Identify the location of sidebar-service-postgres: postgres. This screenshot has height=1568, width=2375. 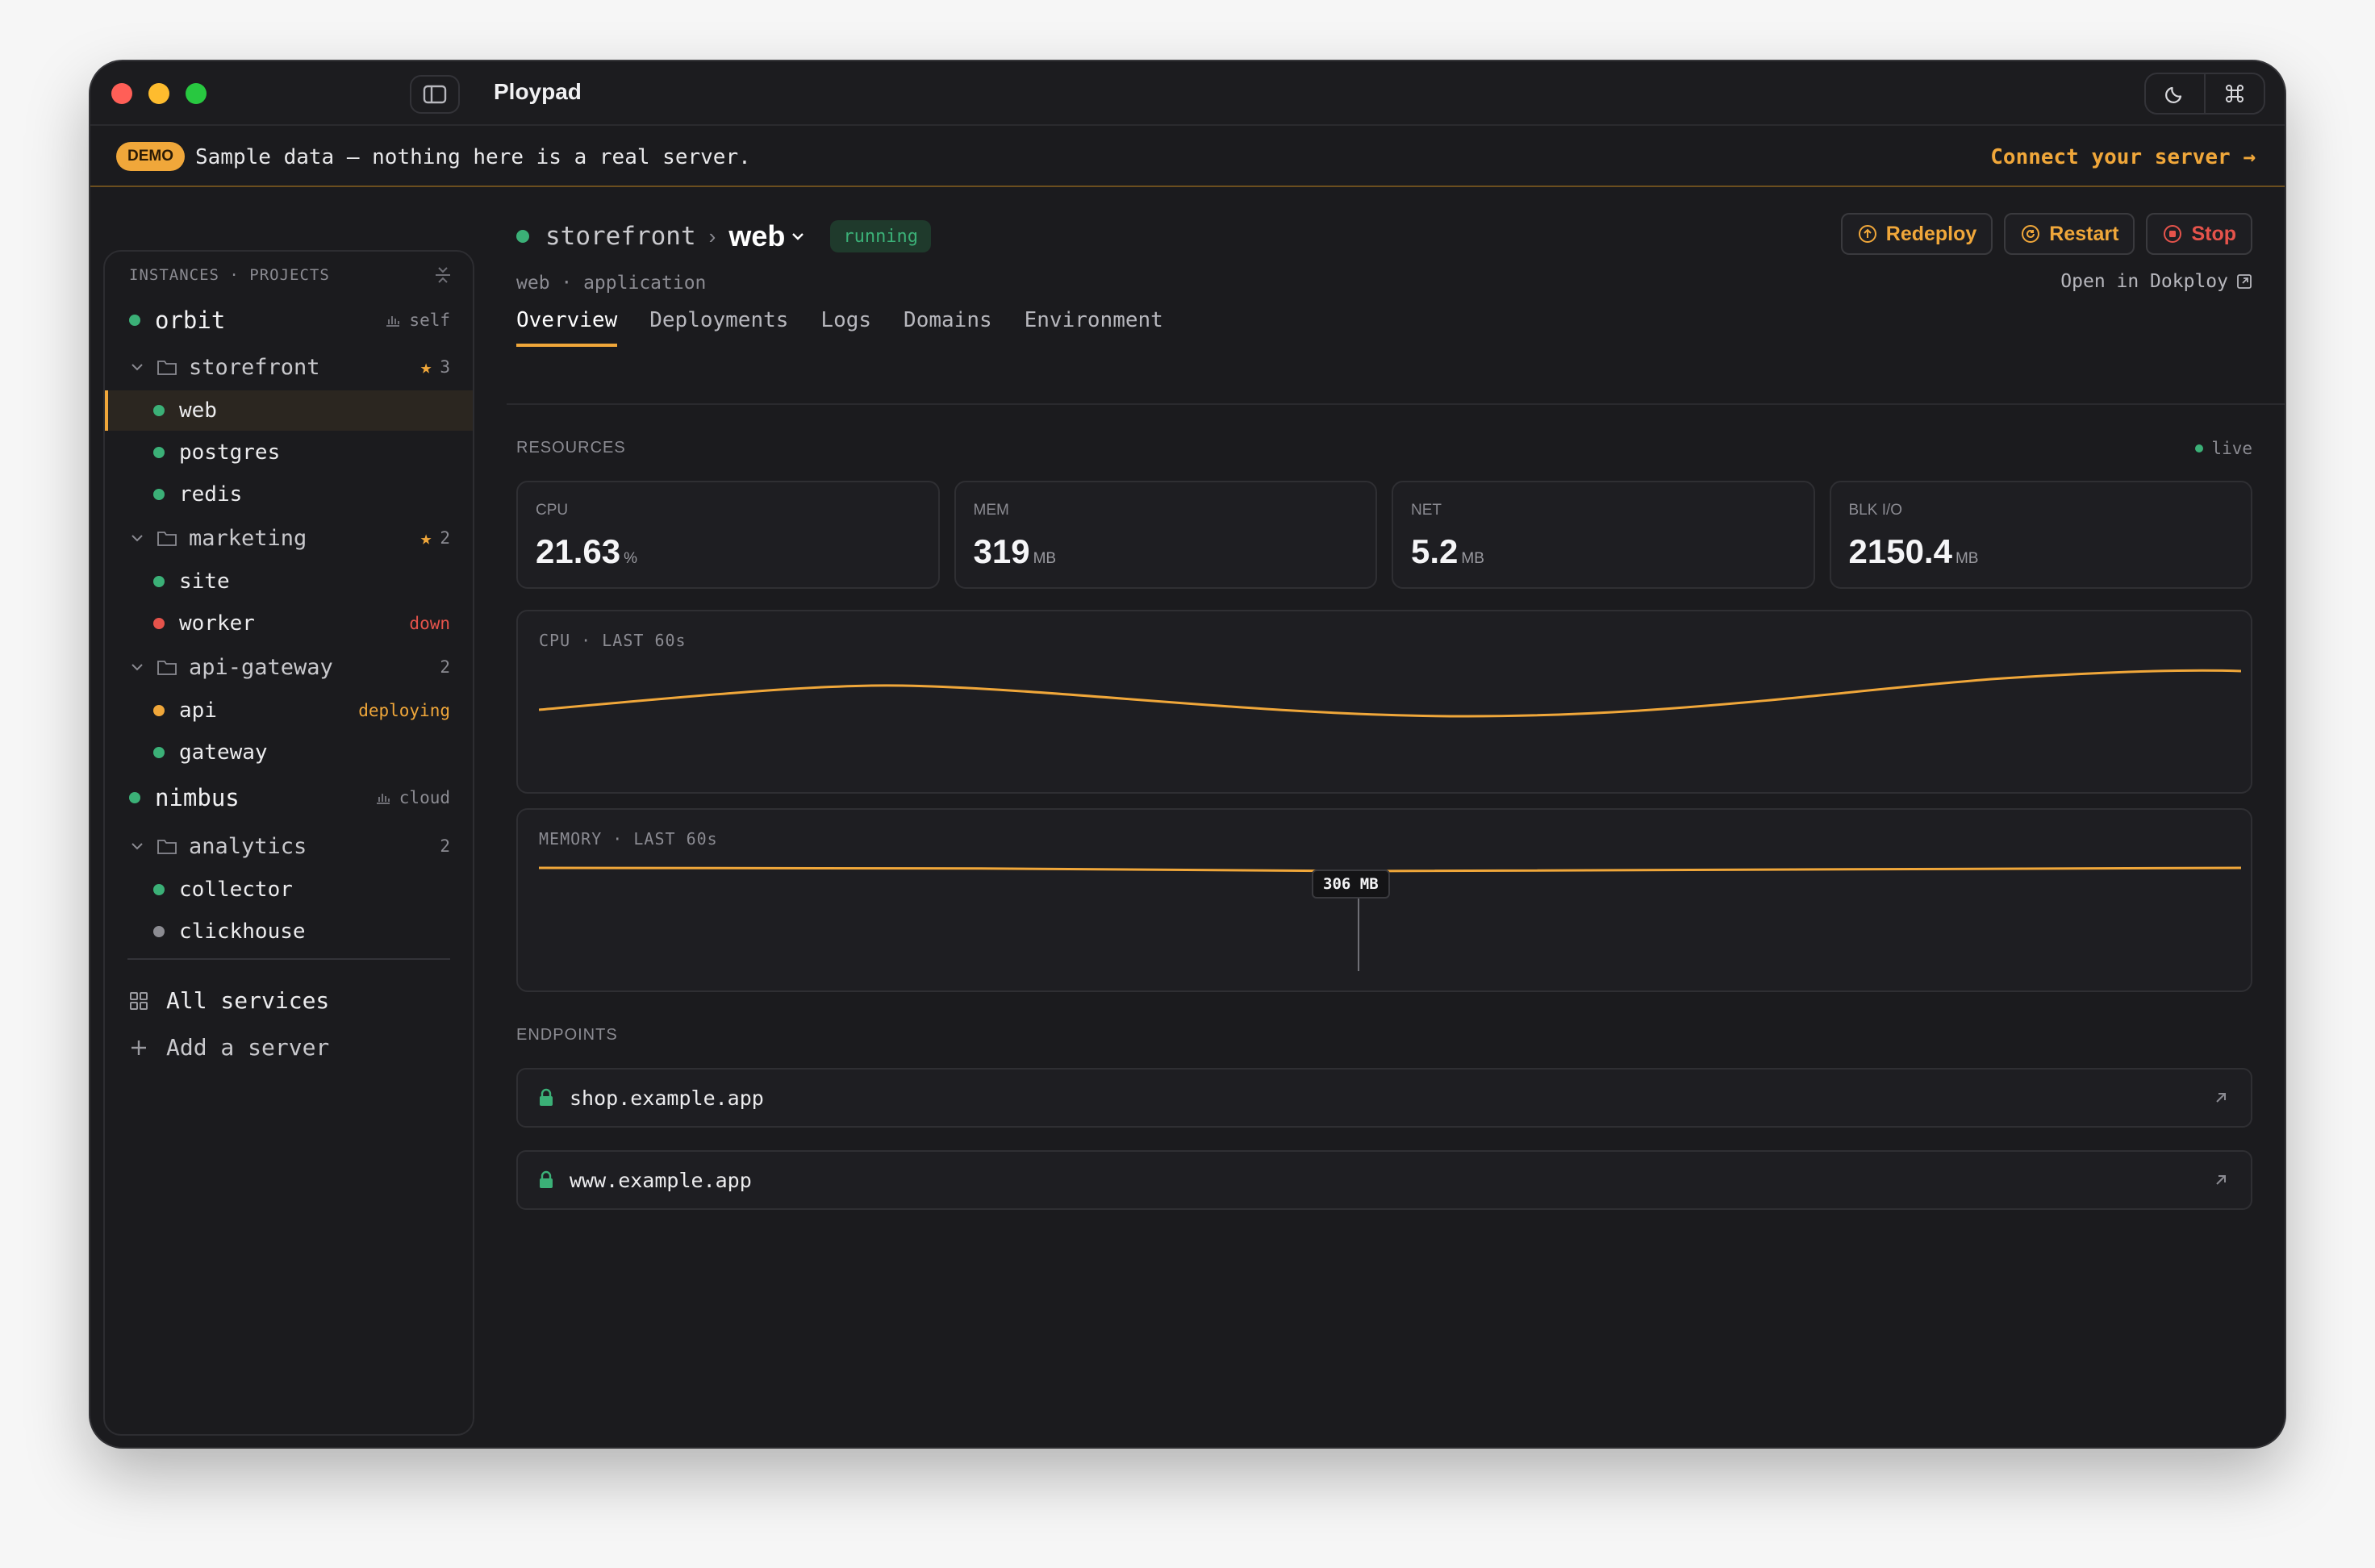
(289, 453).